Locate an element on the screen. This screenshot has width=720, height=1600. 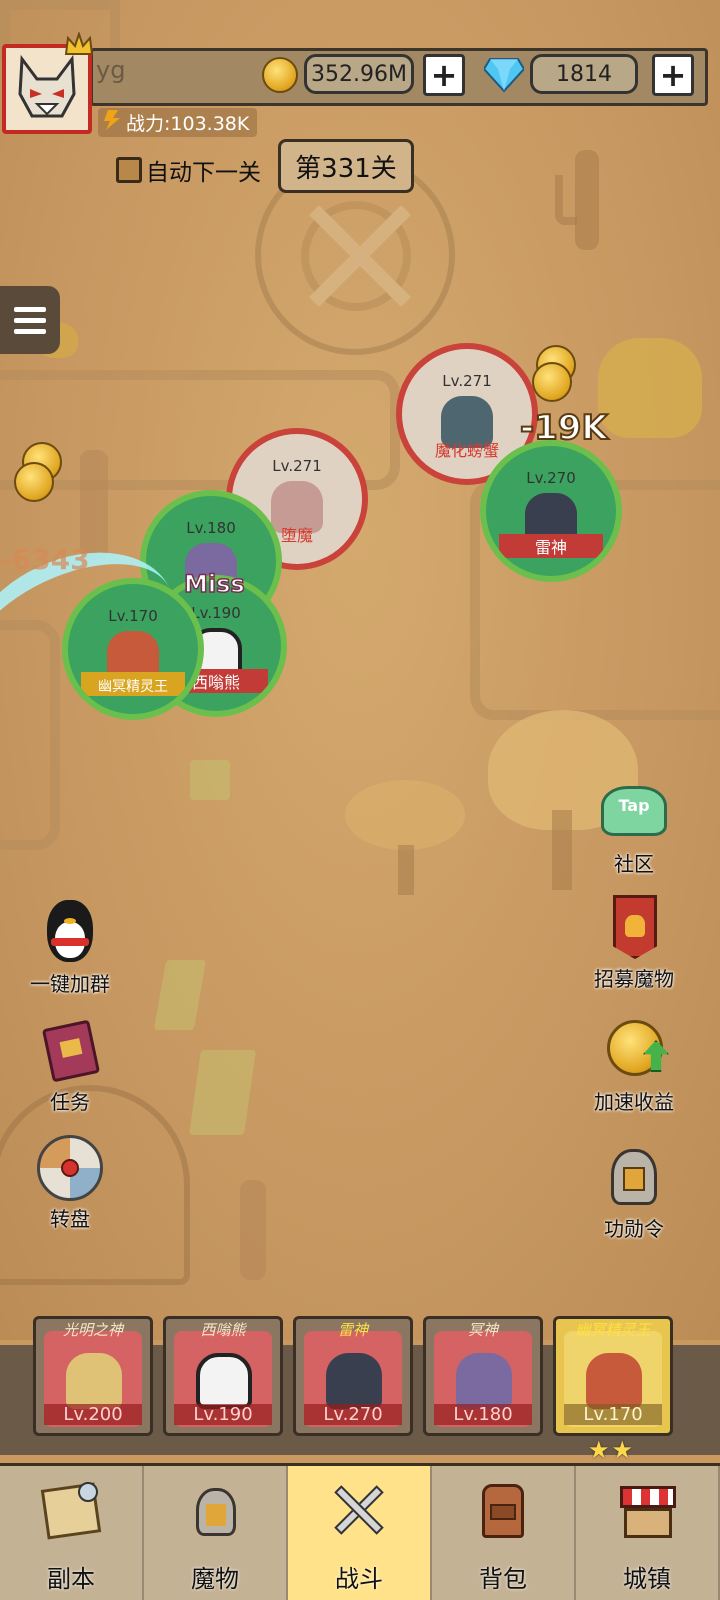
damage-popup-faded: -6343 is located at coordinates (45, 559).